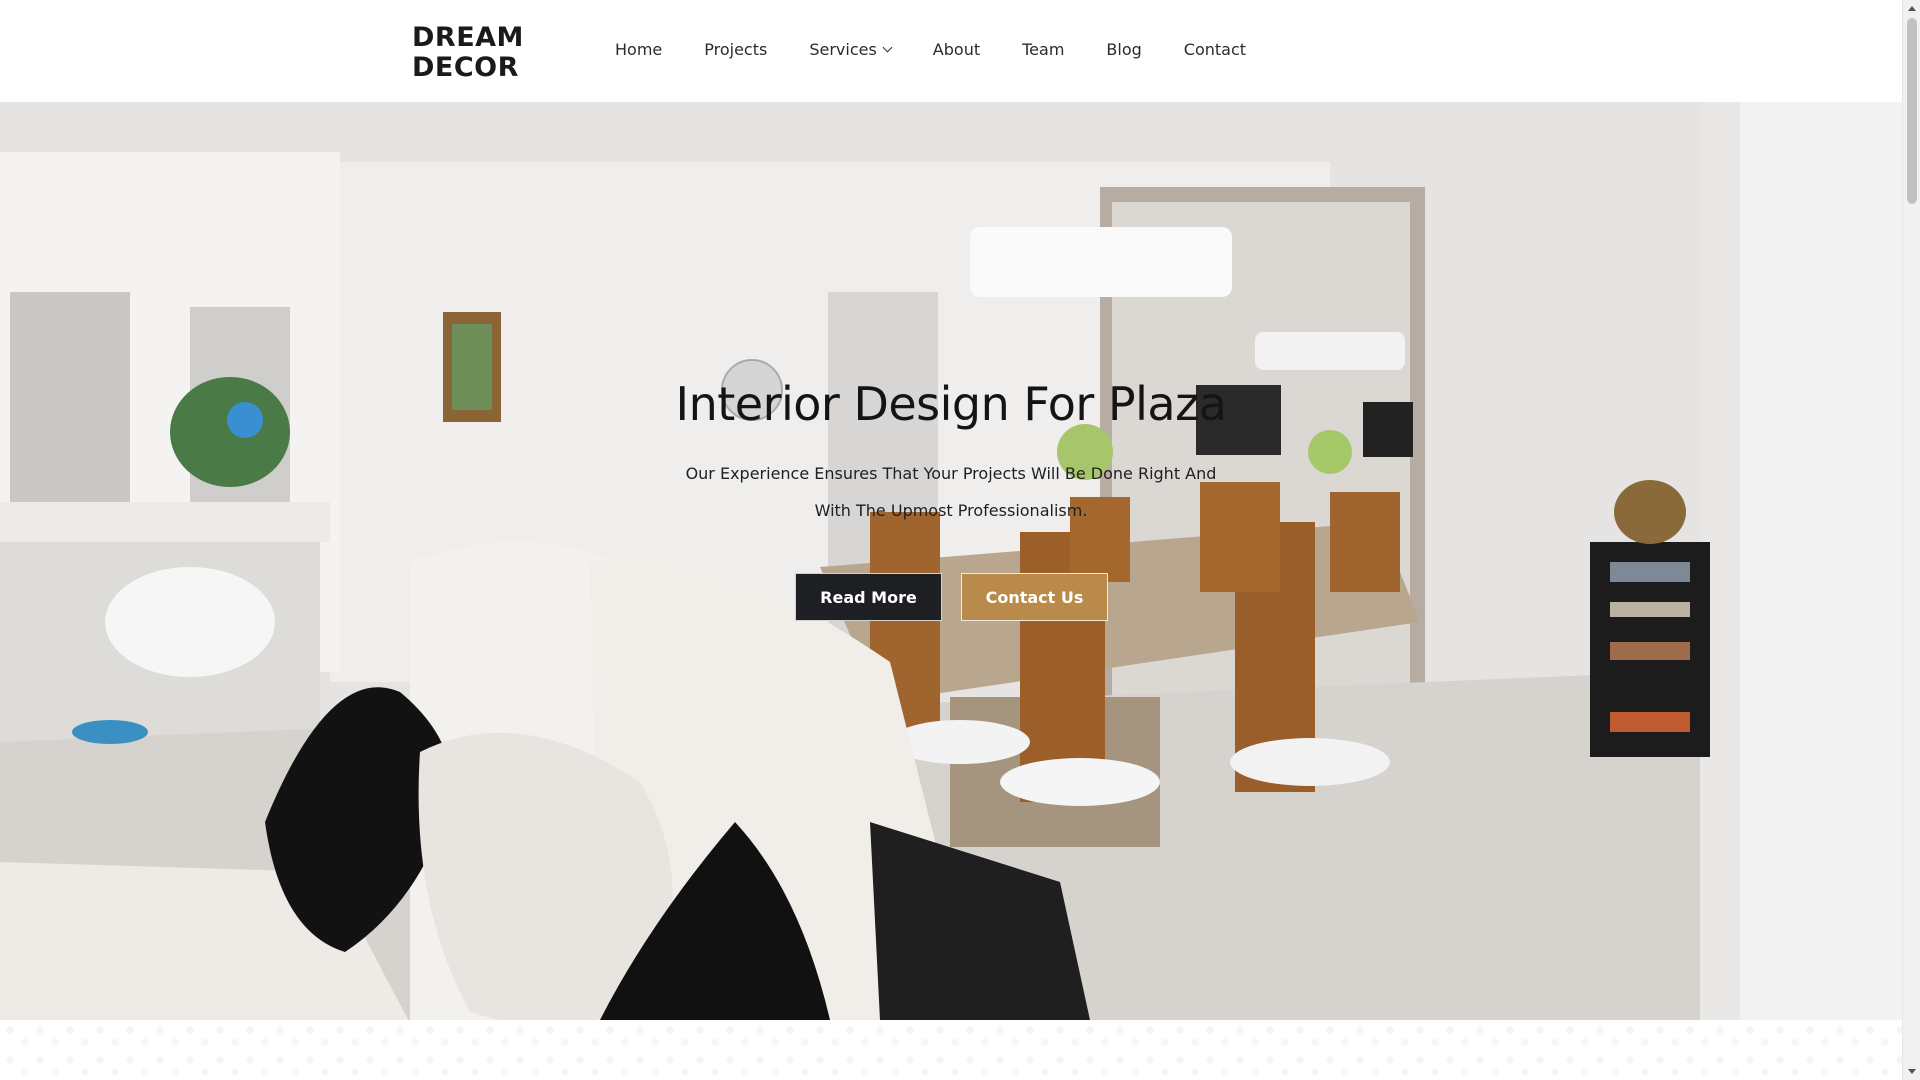 The image size is (1920, 1080). I want to click on brand-line-2: DECOR, so click(465, 67).